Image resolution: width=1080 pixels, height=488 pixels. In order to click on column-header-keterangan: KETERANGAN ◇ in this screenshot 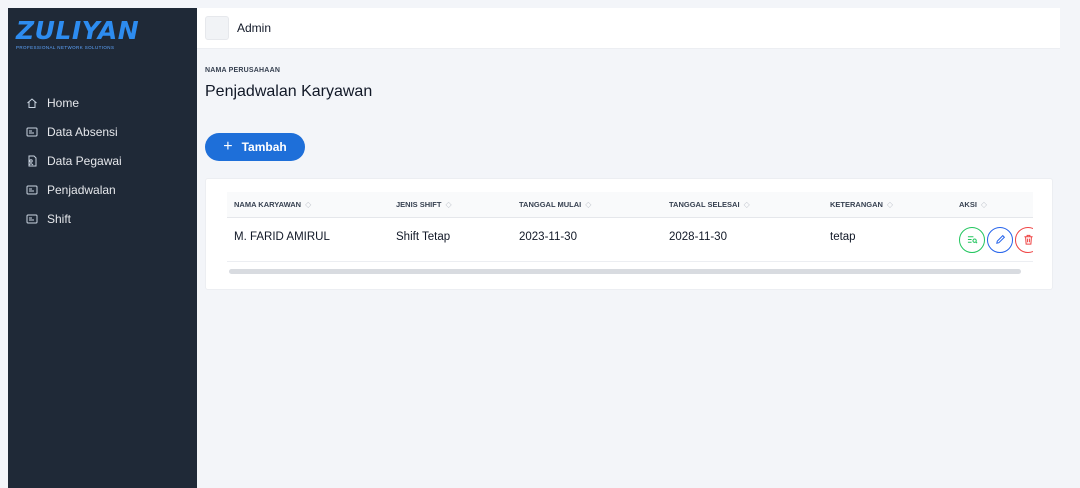, I will do `click(887, 205)`.